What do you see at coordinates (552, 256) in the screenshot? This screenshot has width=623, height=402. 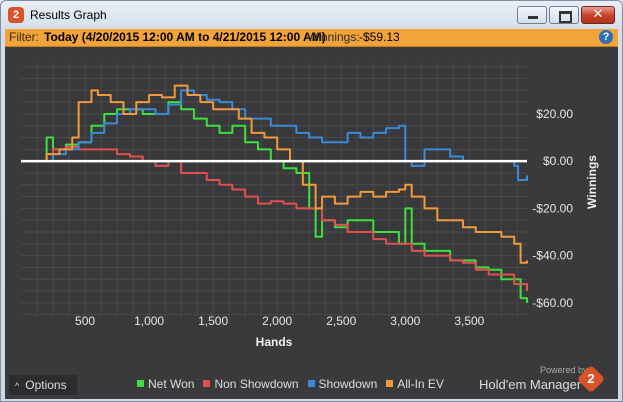 I see `y-tick-label: -$40.00` at bounding box center [552, 256].